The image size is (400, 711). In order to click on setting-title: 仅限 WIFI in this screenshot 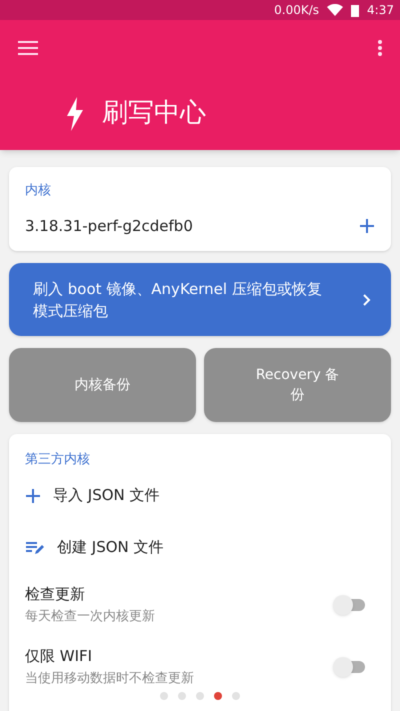, I will do `click(59, 656)`.